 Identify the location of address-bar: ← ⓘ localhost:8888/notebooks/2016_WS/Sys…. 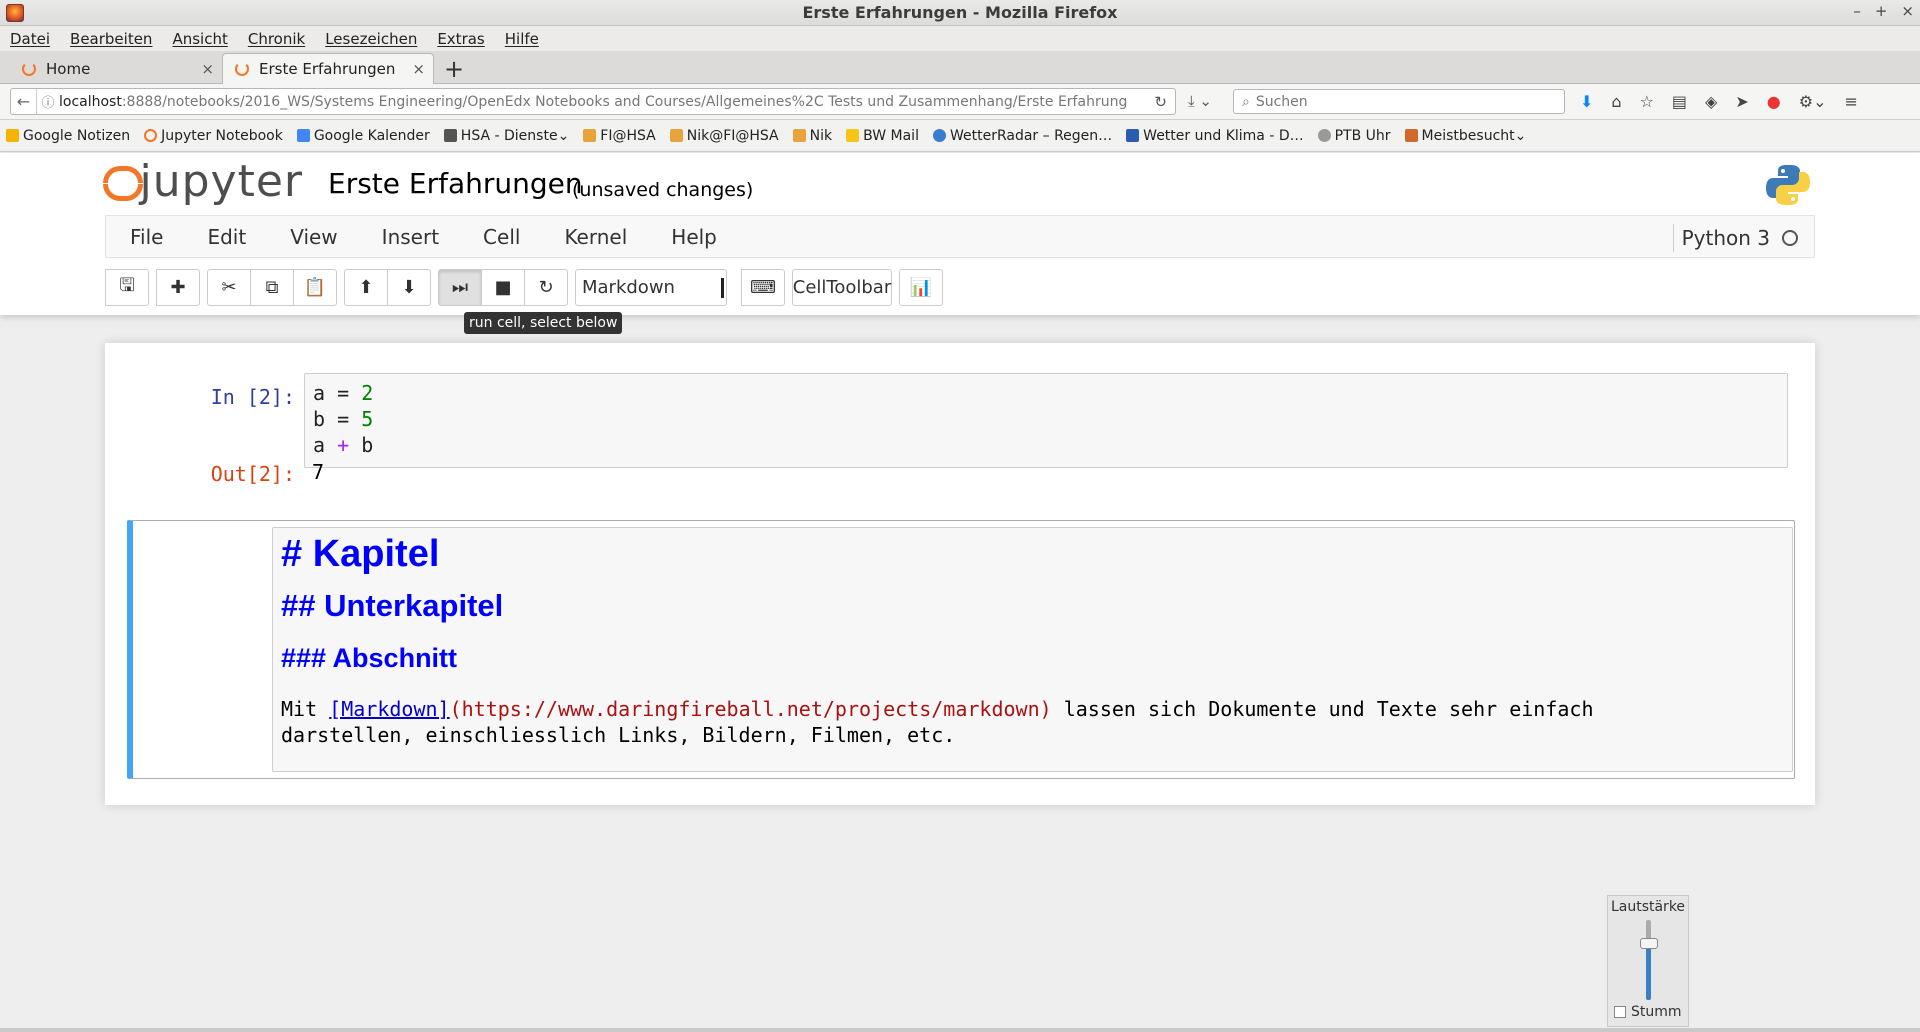
(593, 101).